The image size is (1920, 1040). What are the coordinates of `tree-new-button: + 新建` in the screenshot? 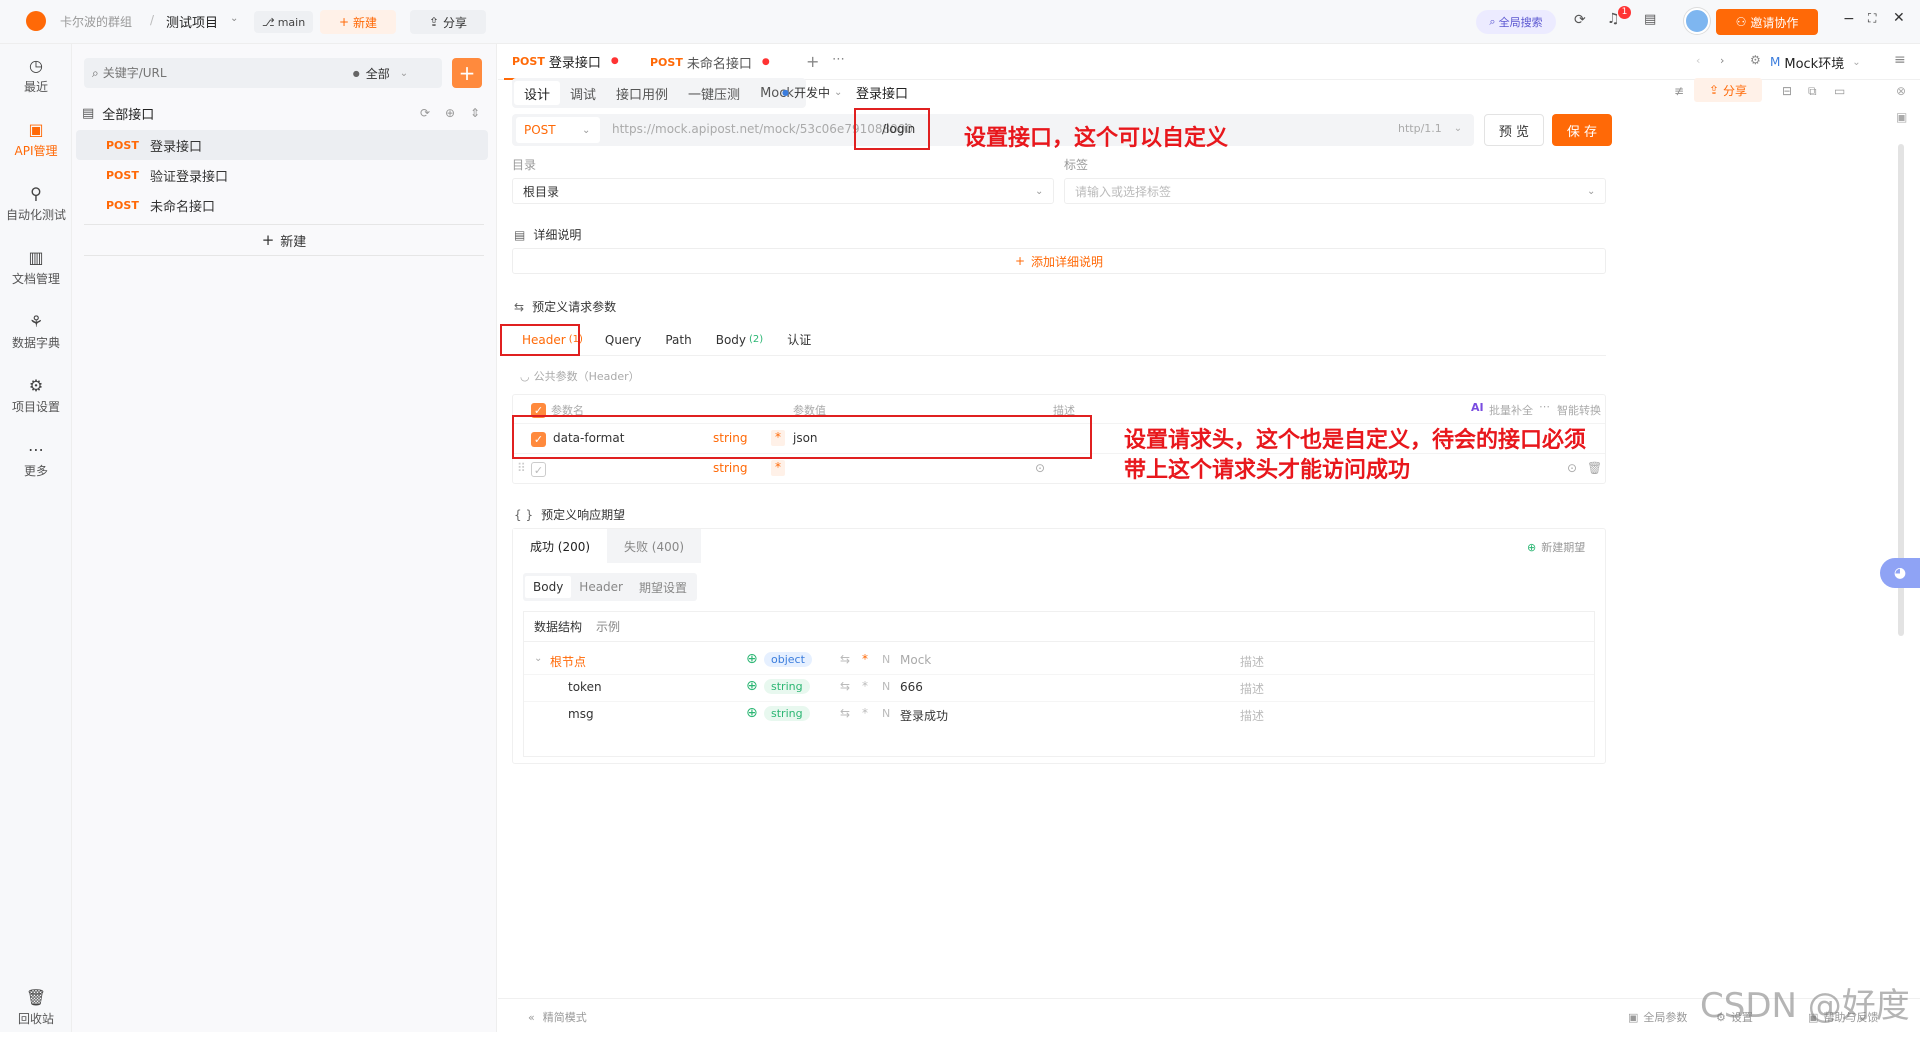 It's located at (284, 240).